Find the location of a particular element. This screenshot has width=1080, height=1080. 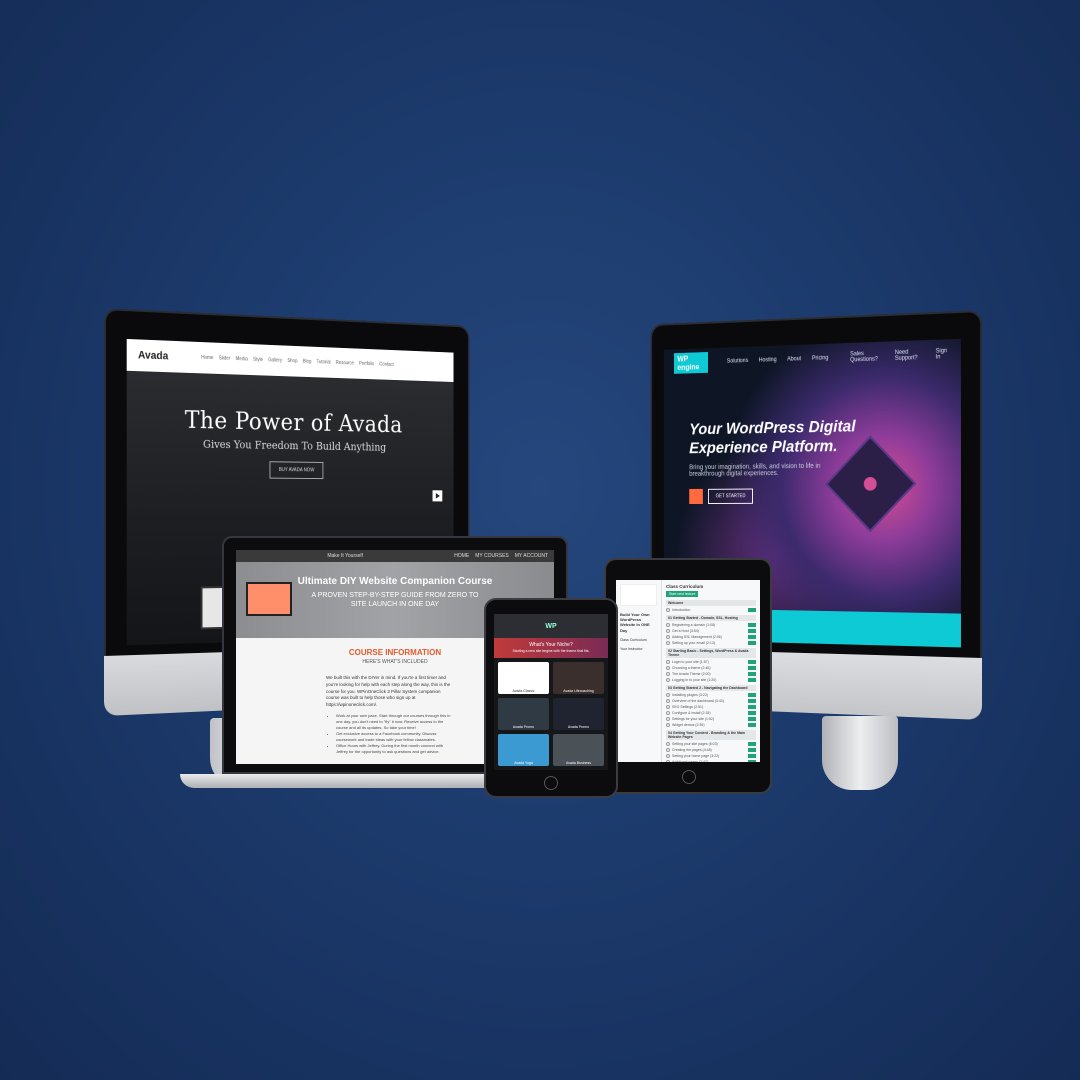

sales-questions-link: Sales Questions? is located at coordinates (867, 356).